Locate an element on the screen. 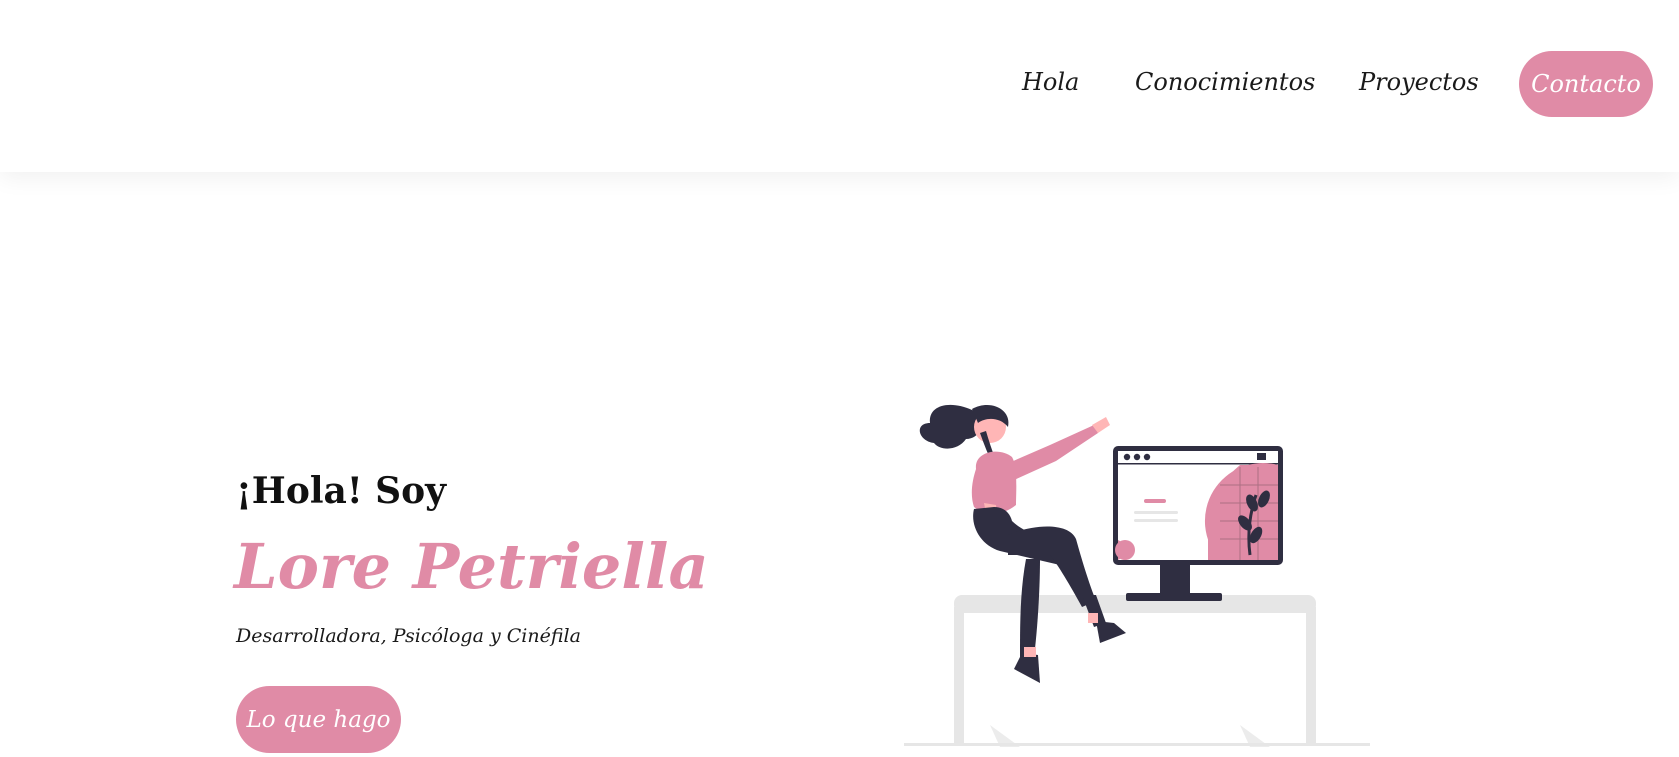  what-i-do-button: Lo que hago is located at coordinates (318, 719).